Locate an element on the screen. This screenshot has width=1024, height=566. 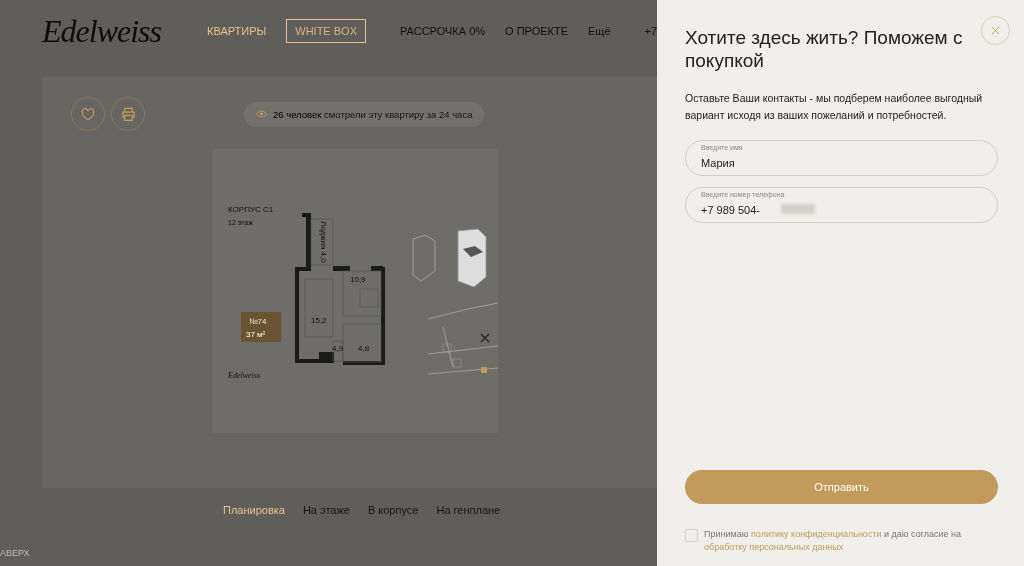
plan-tab: В корпусе is located at coordinates (393, 510).